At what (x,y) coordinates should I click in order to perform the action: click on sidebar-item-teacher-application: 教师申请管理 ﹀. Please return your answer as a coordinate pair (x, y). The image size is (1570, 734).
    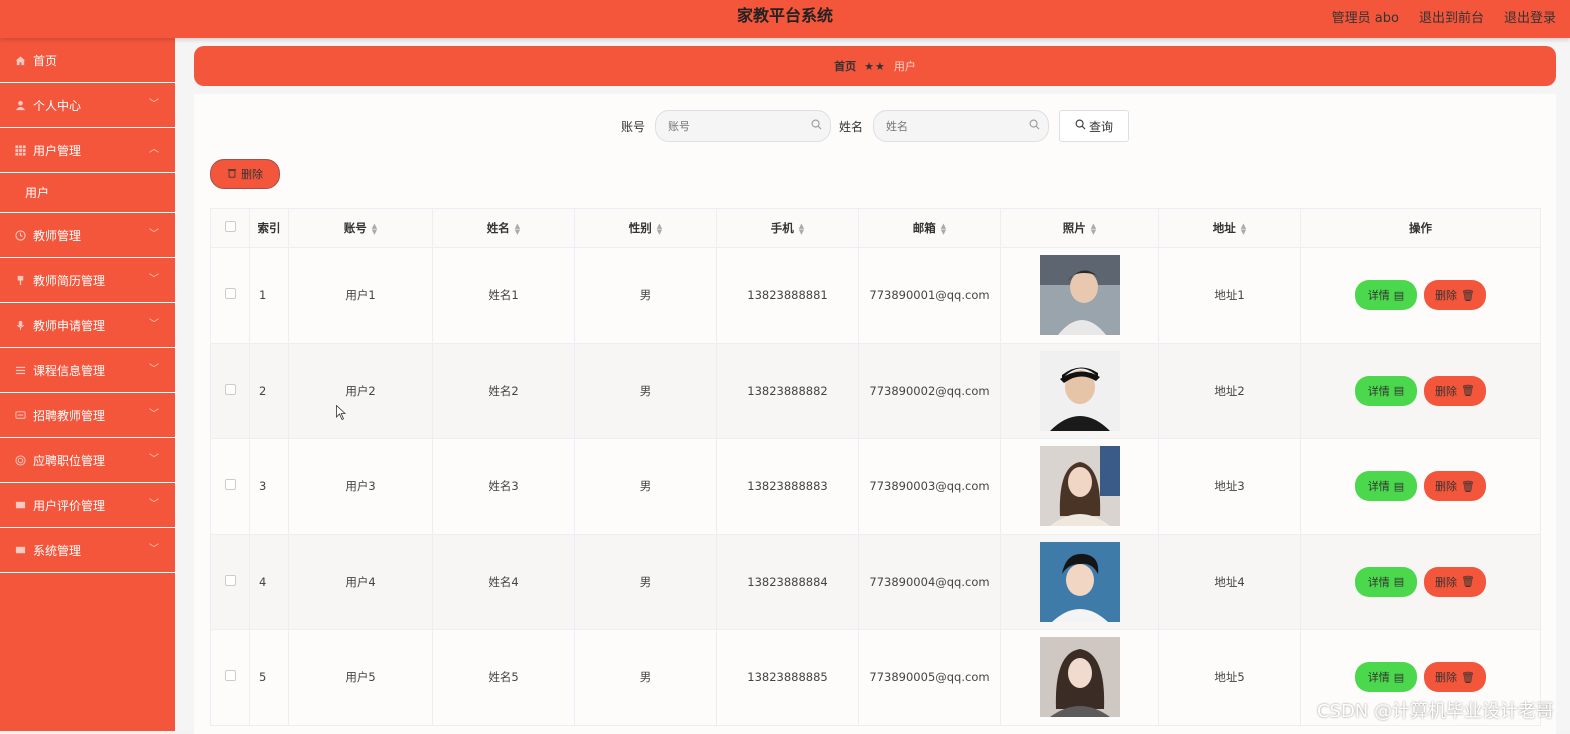
    Looking at the image, I should click on (87, 325).